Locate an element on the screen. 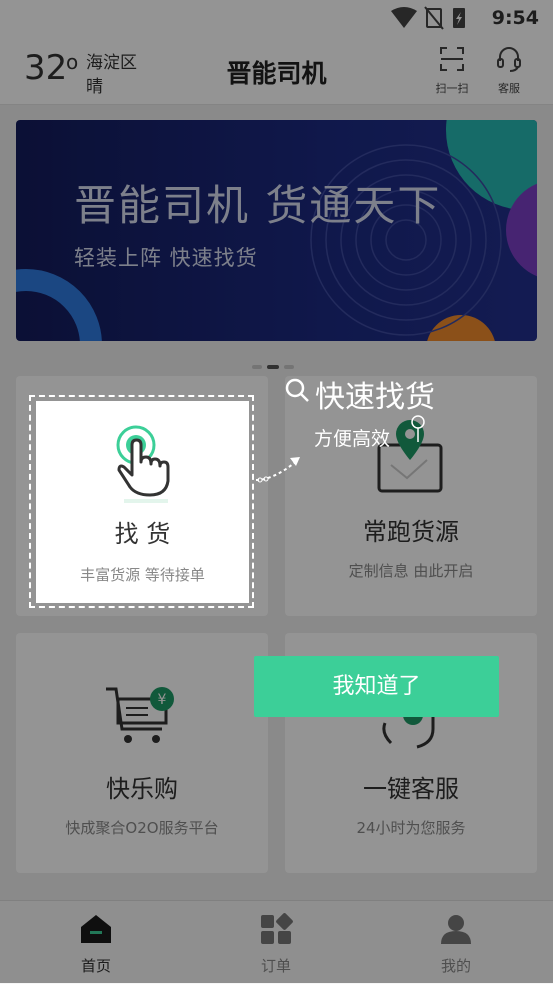 The width and height of the screenshot is (553, 984). guide-subtitle: 方便高效 is located at coordinates (352, 439).